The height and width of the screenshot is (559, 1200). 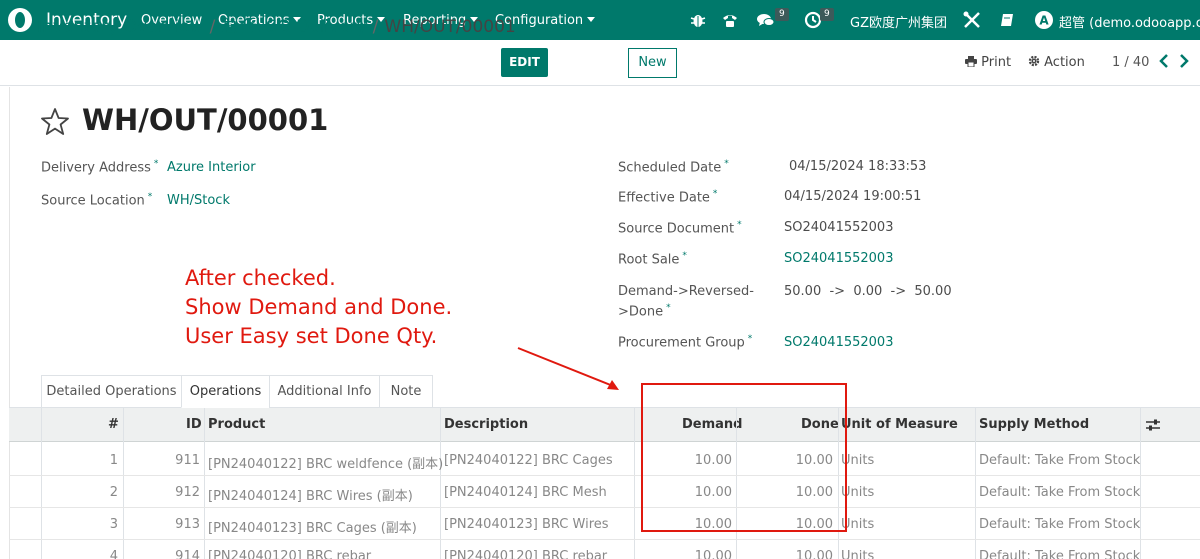 What do you see at coordinates (1153, 425) in the screenshot?
I see `optional-columns-icon` at bounding box center [1153, 425].